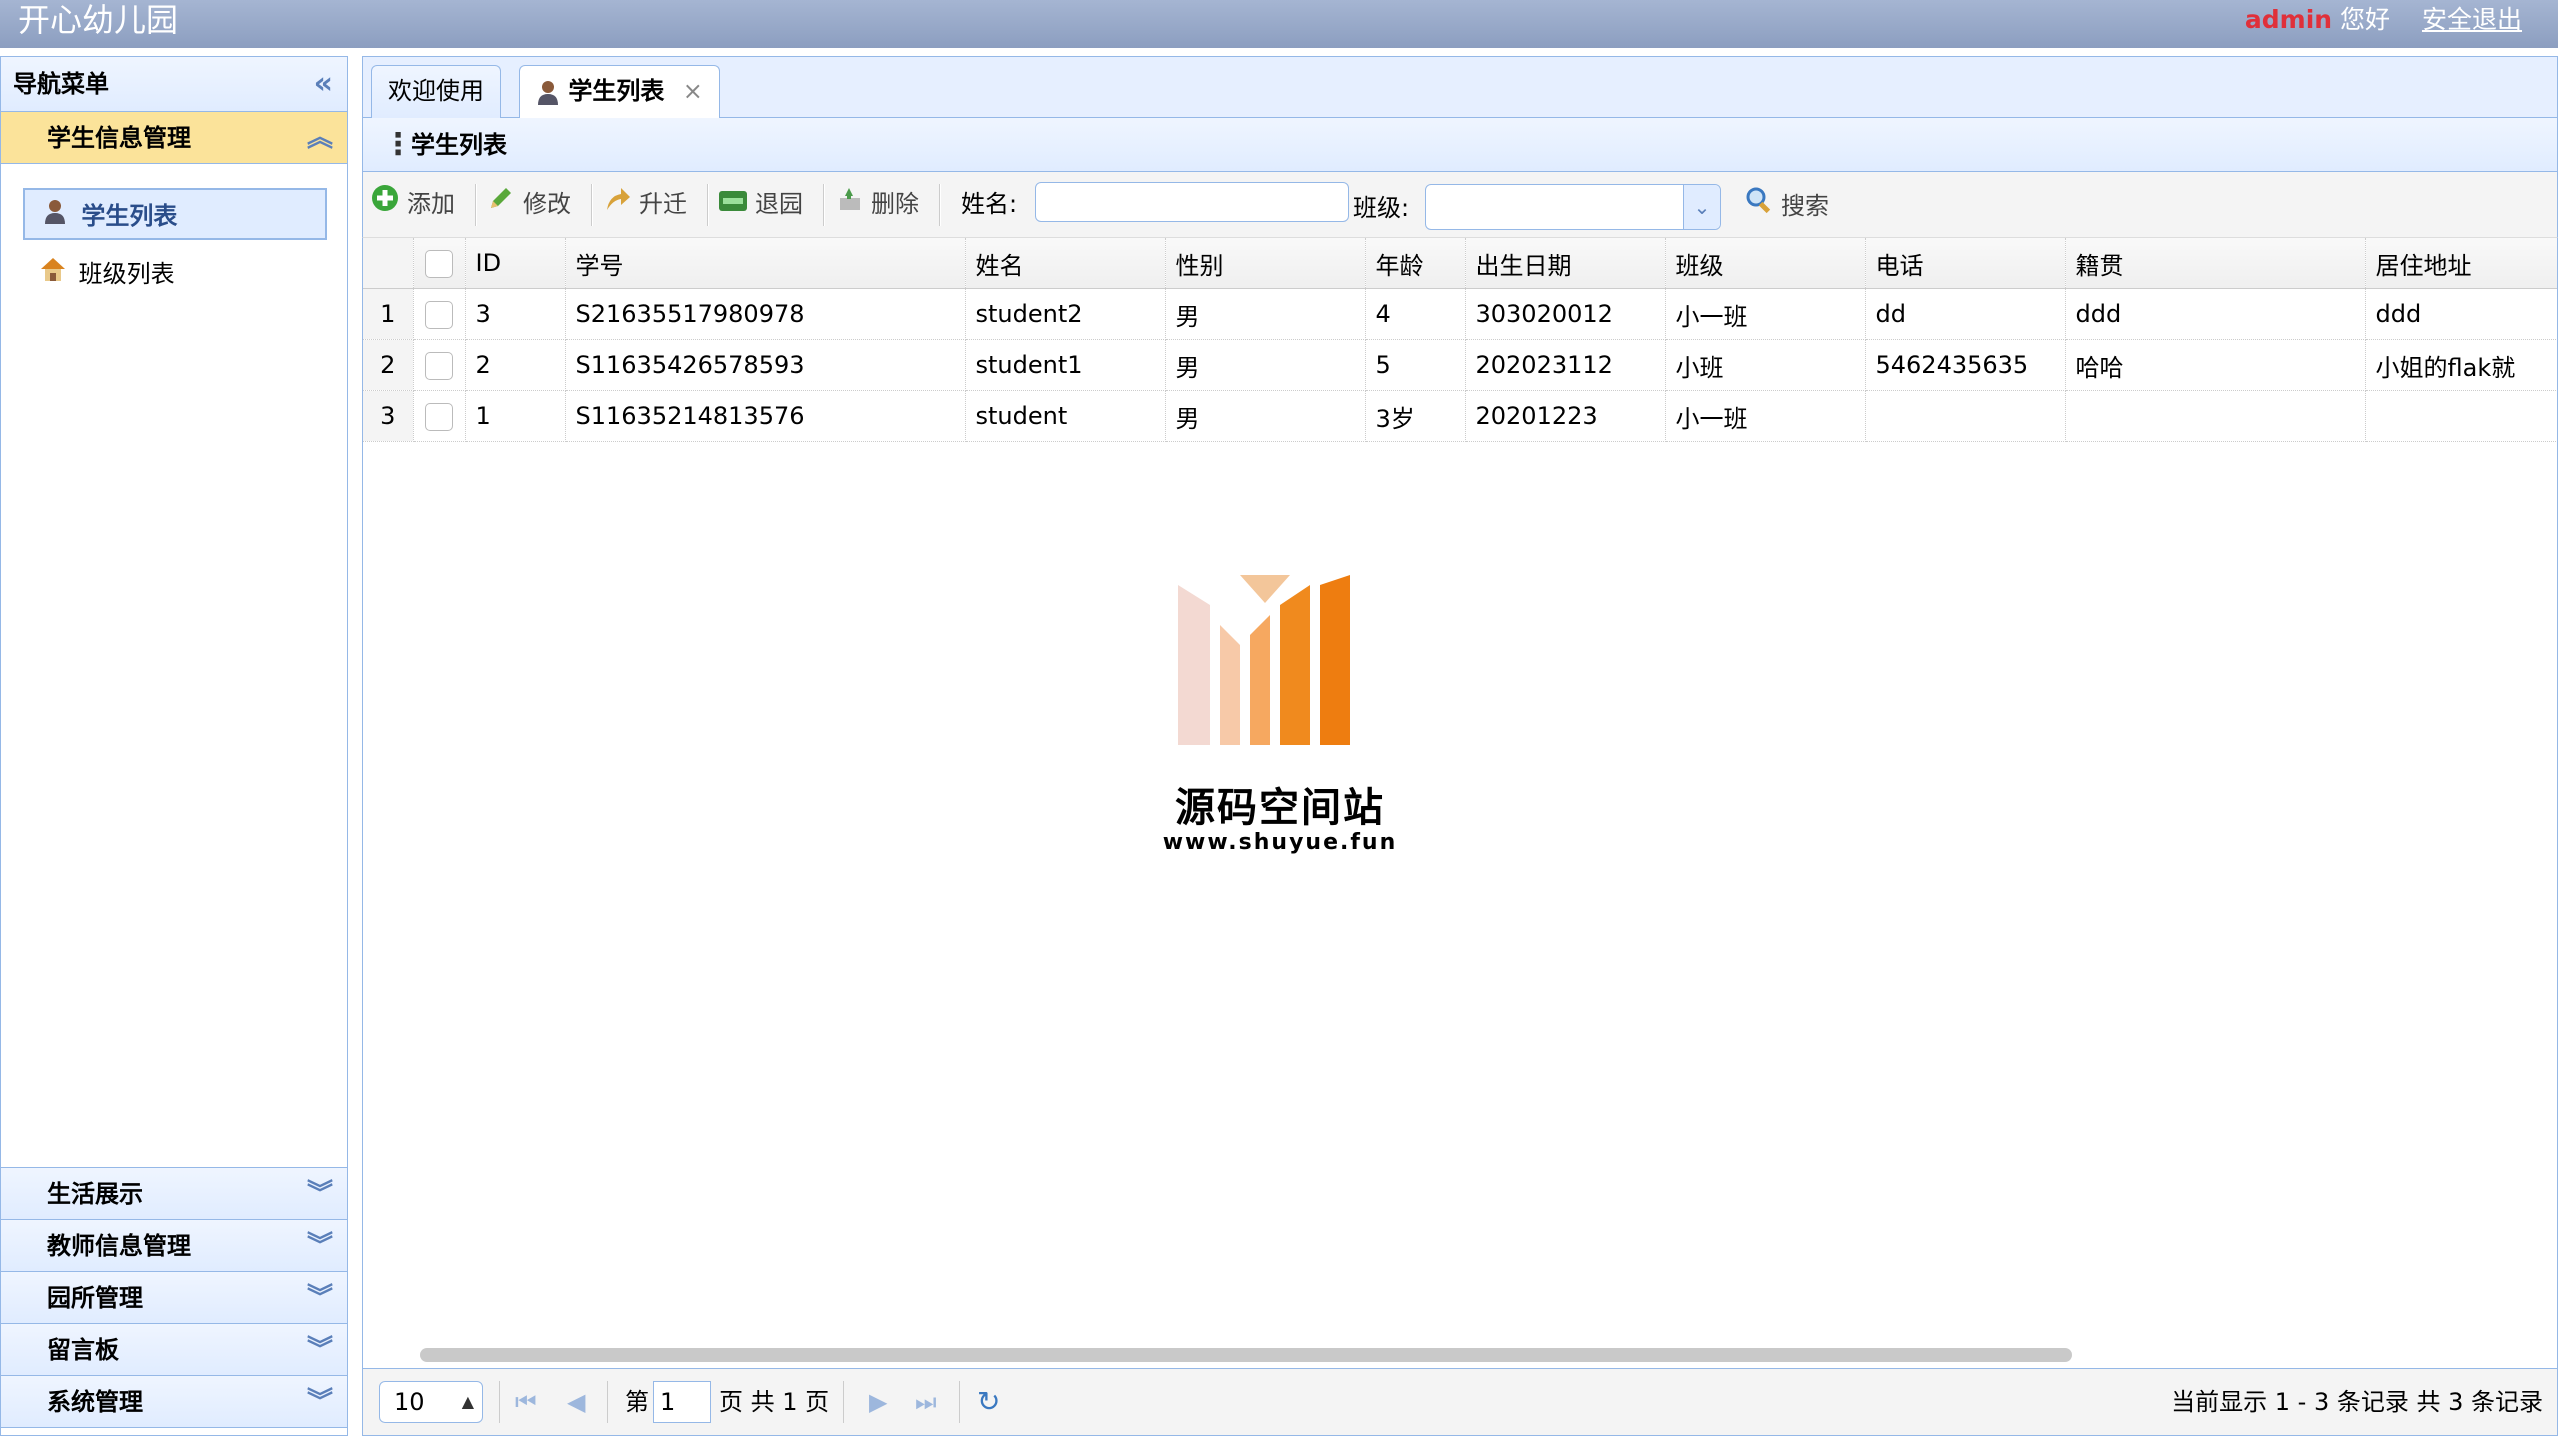 The width and height of the screenshot is (2558, 1436). Describe the element at coordinates (2472, 19) in the screenshot. I see `logout-link: 安全退出` at that location.